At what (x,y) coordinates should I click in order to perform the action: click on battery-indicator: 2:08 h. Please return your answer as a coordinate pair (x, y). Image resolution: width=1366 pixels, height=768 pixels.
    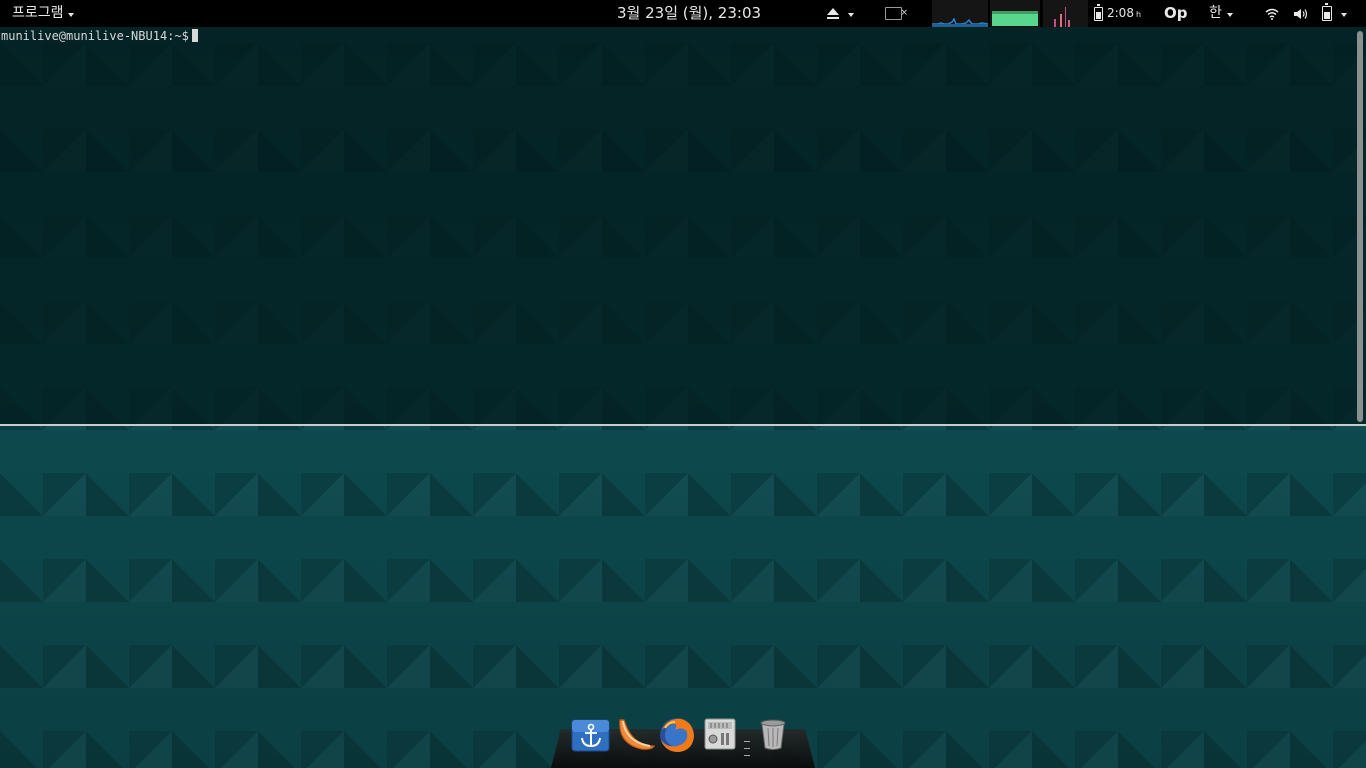
    Looking at the image, I should click on (1117, 13).